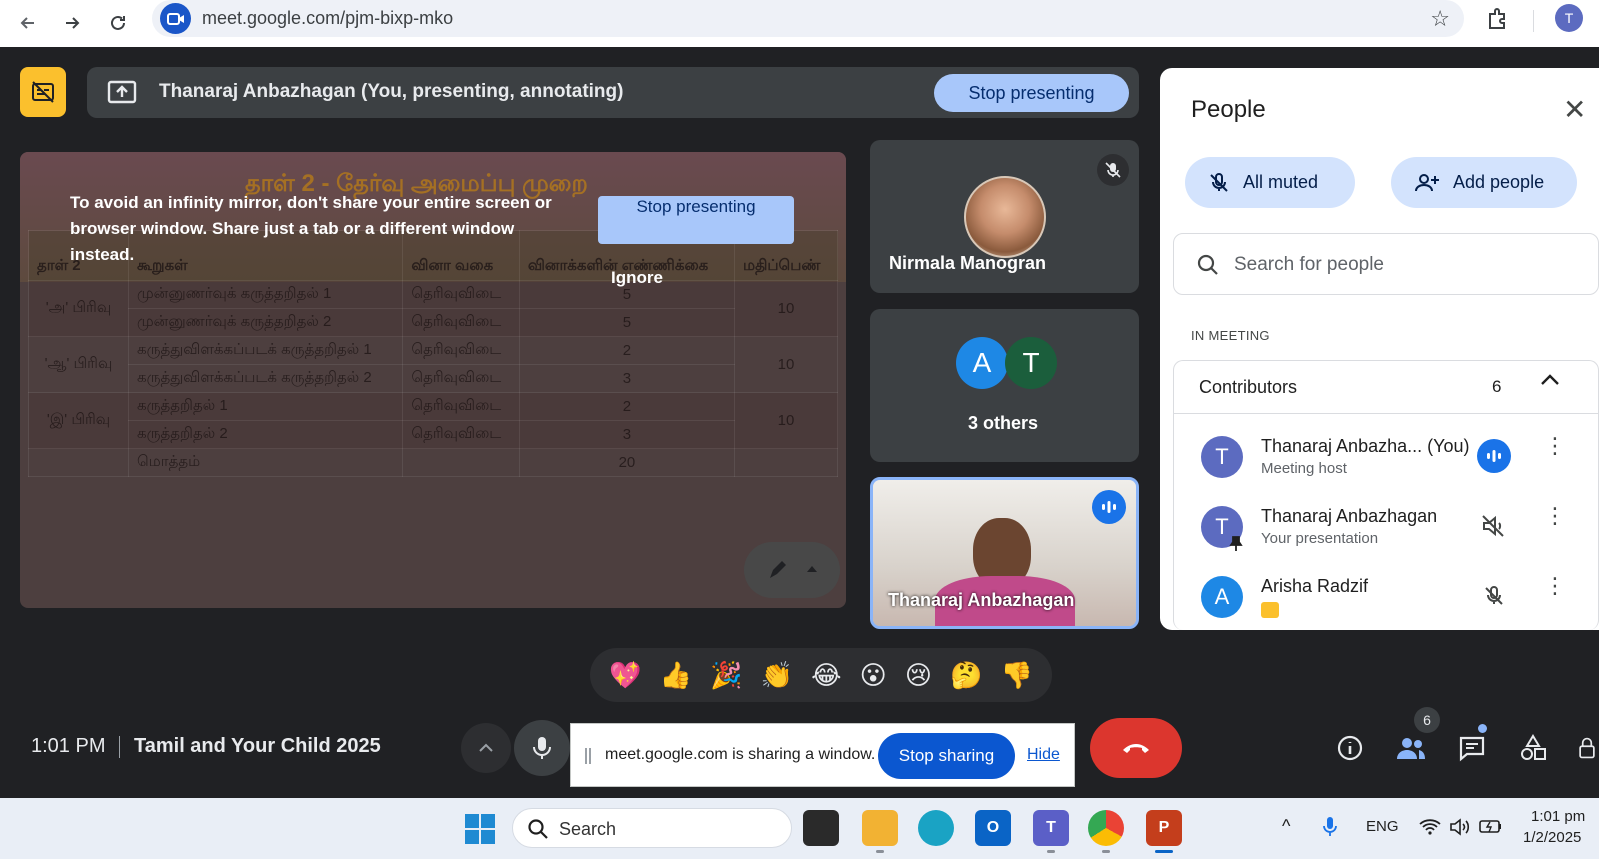 The height and width of the screenshot is (859, 1599). I want to click on audio-settings-chevron-icon, so click(486, 748).